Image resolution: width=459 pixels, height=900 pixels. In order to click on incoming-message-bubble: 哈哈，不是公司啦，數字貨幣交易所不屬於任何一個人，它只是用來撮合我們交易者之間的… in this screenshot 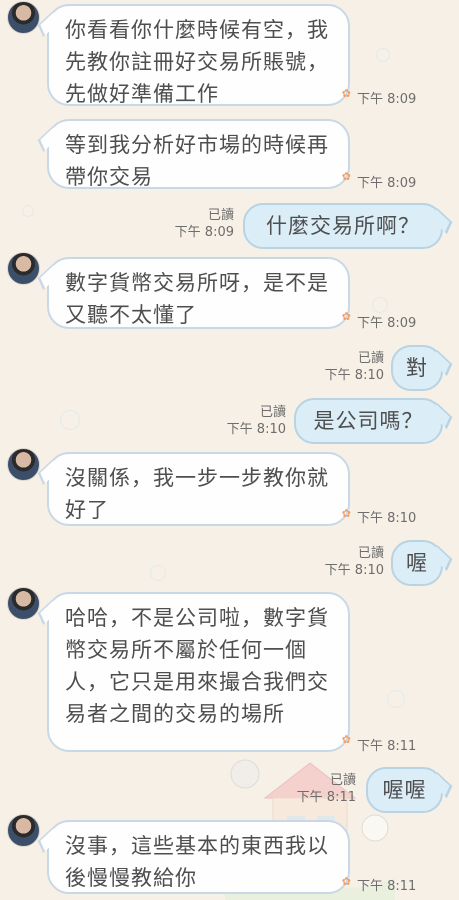, I will do `click(199, 672)`.